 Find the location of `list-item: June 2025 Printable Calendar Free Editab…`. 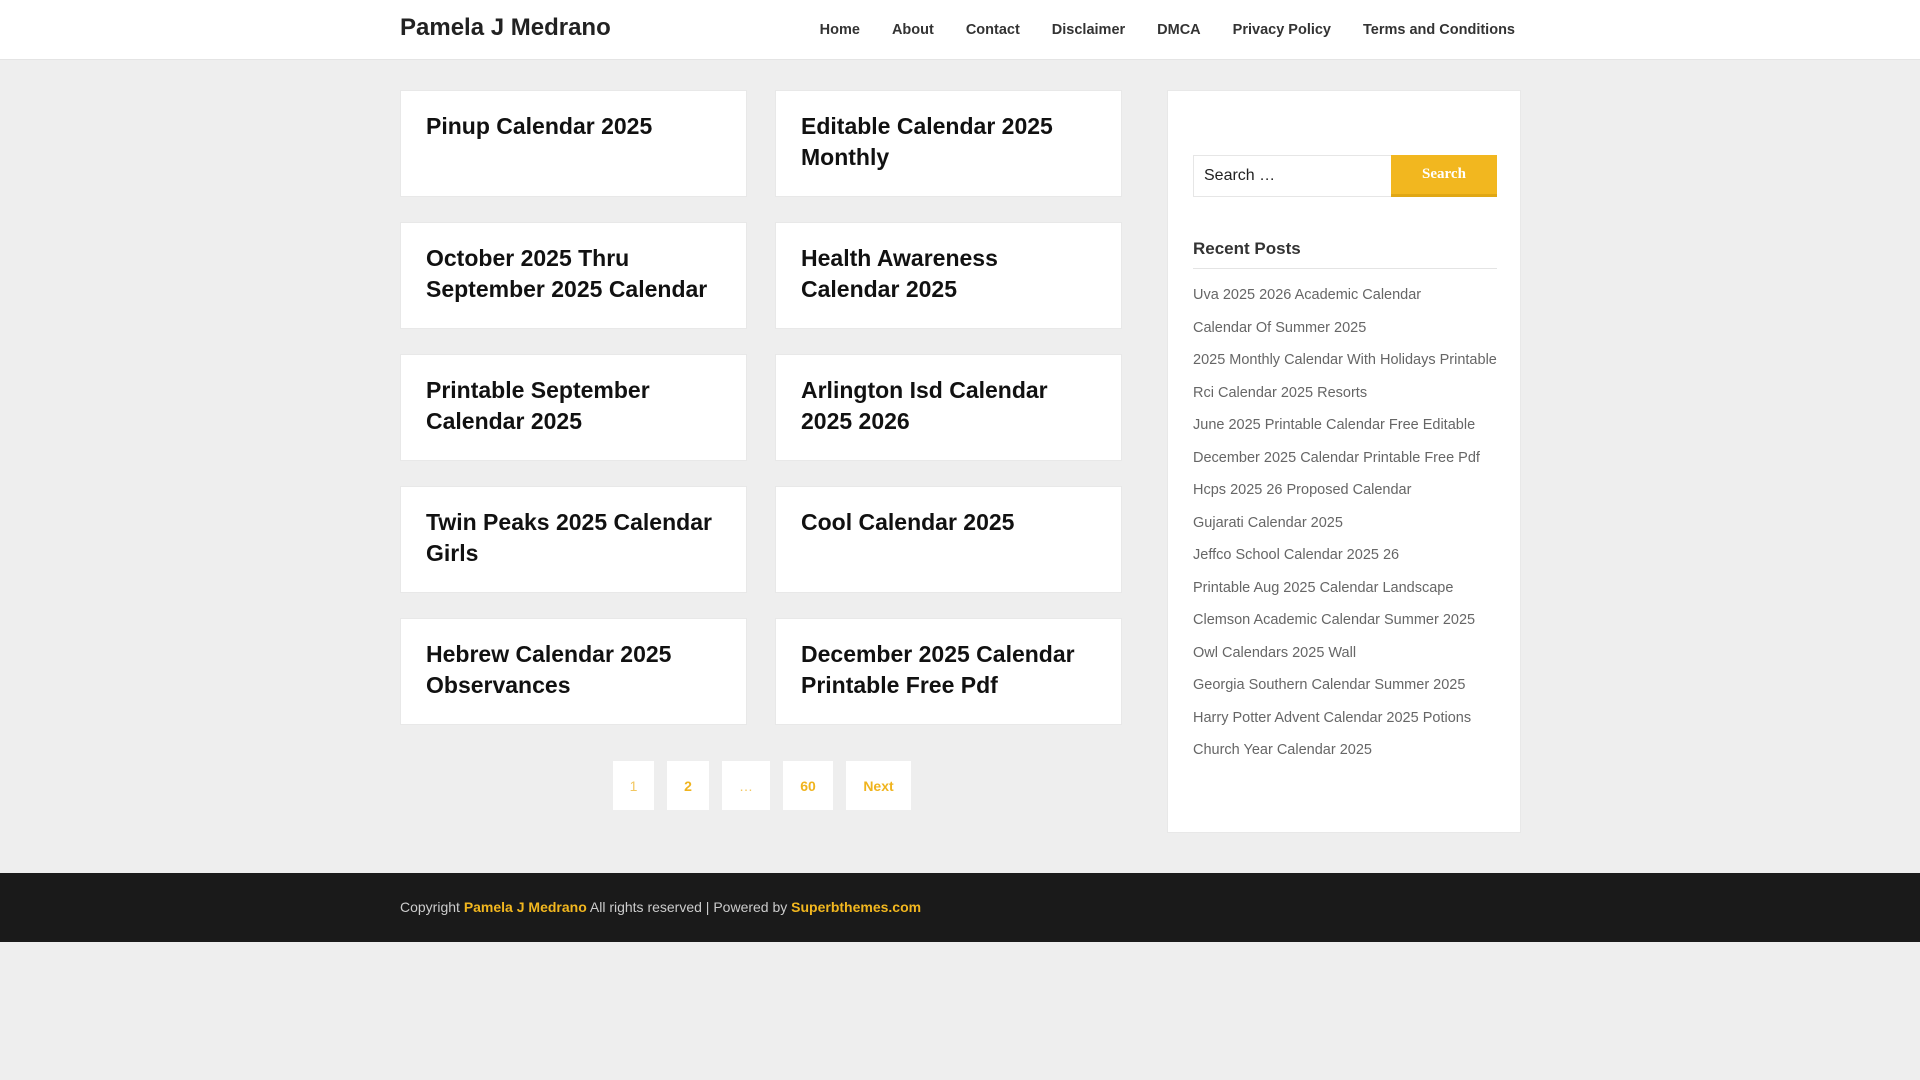

list-item: June 2025 Printable Calendar Free Editab… is located at coordinates (1345, 425).